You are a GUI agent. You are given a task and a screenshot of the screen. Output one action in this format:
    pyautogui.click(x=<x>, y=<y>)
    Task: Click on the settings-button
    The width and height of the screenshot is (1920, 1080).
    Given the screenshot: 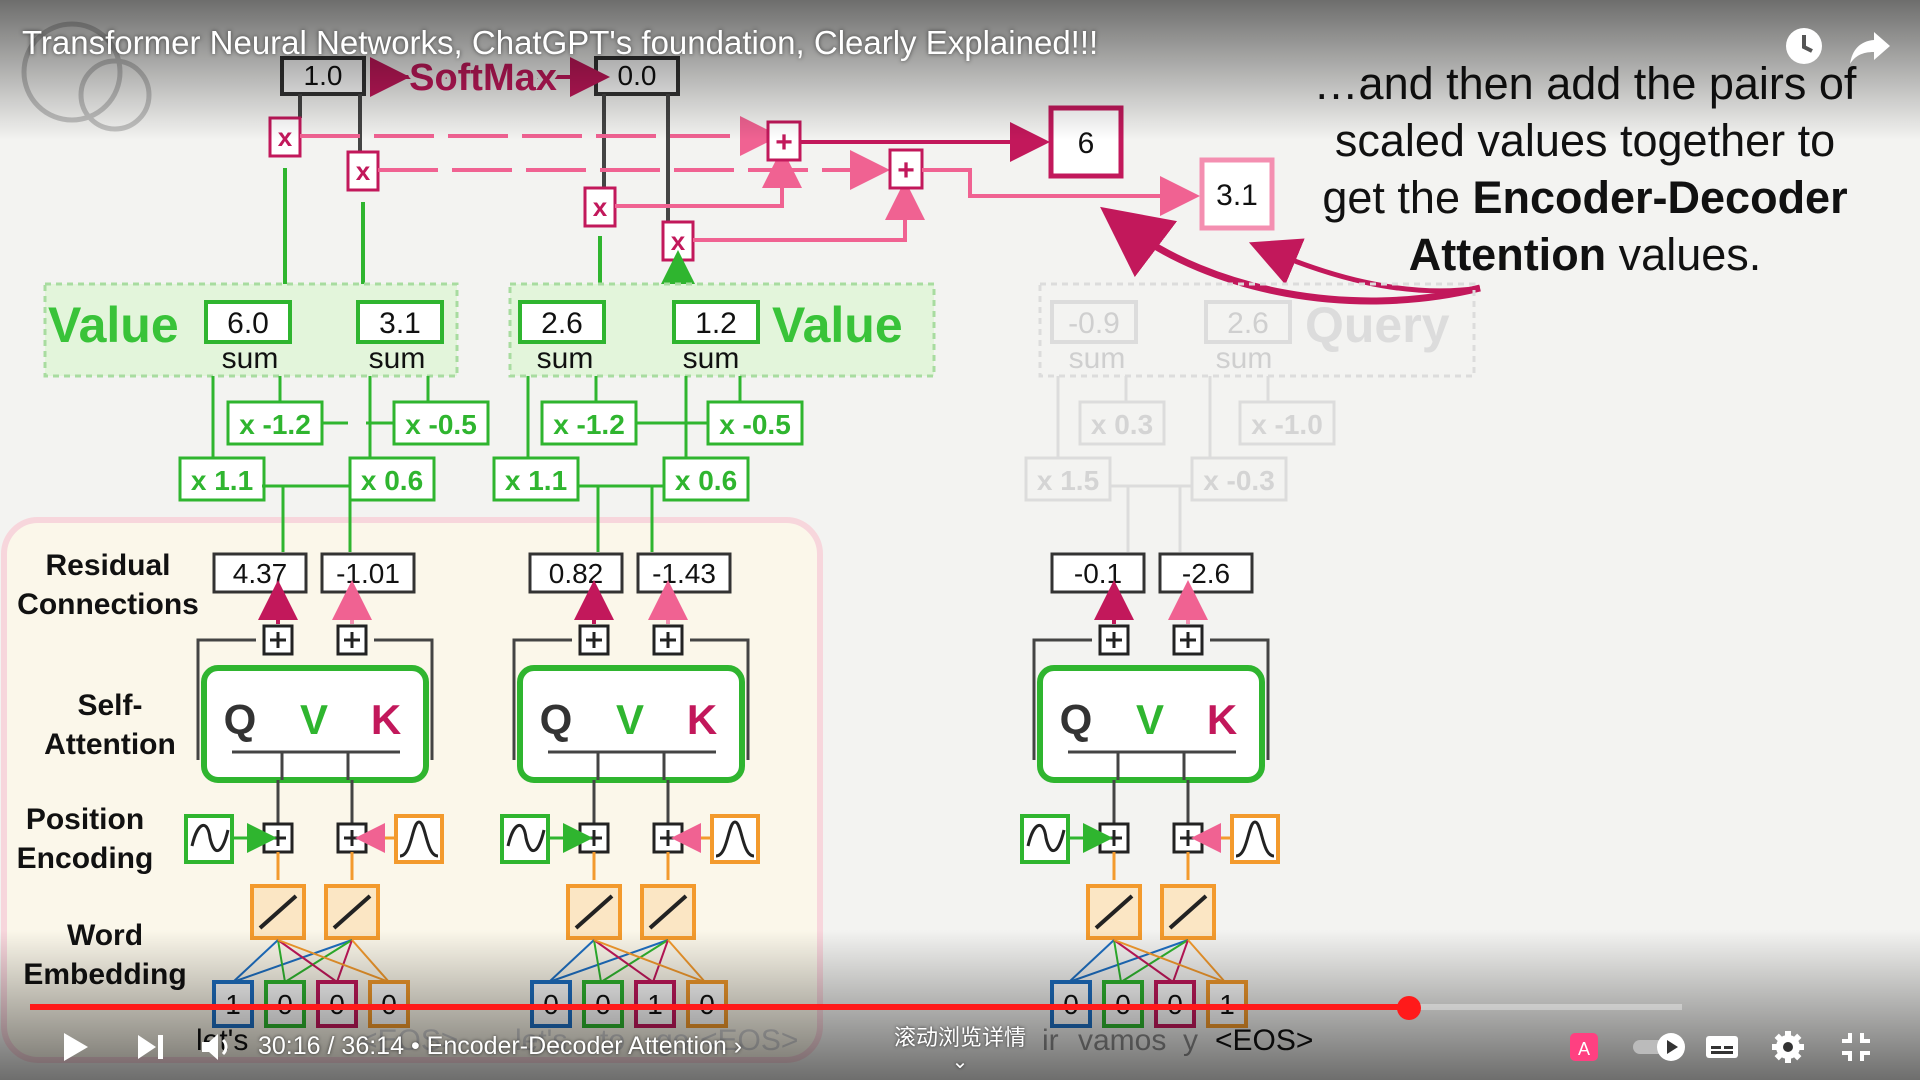 What is the action you would take?
    pyautogui.click(x=1788, y=1047)
    